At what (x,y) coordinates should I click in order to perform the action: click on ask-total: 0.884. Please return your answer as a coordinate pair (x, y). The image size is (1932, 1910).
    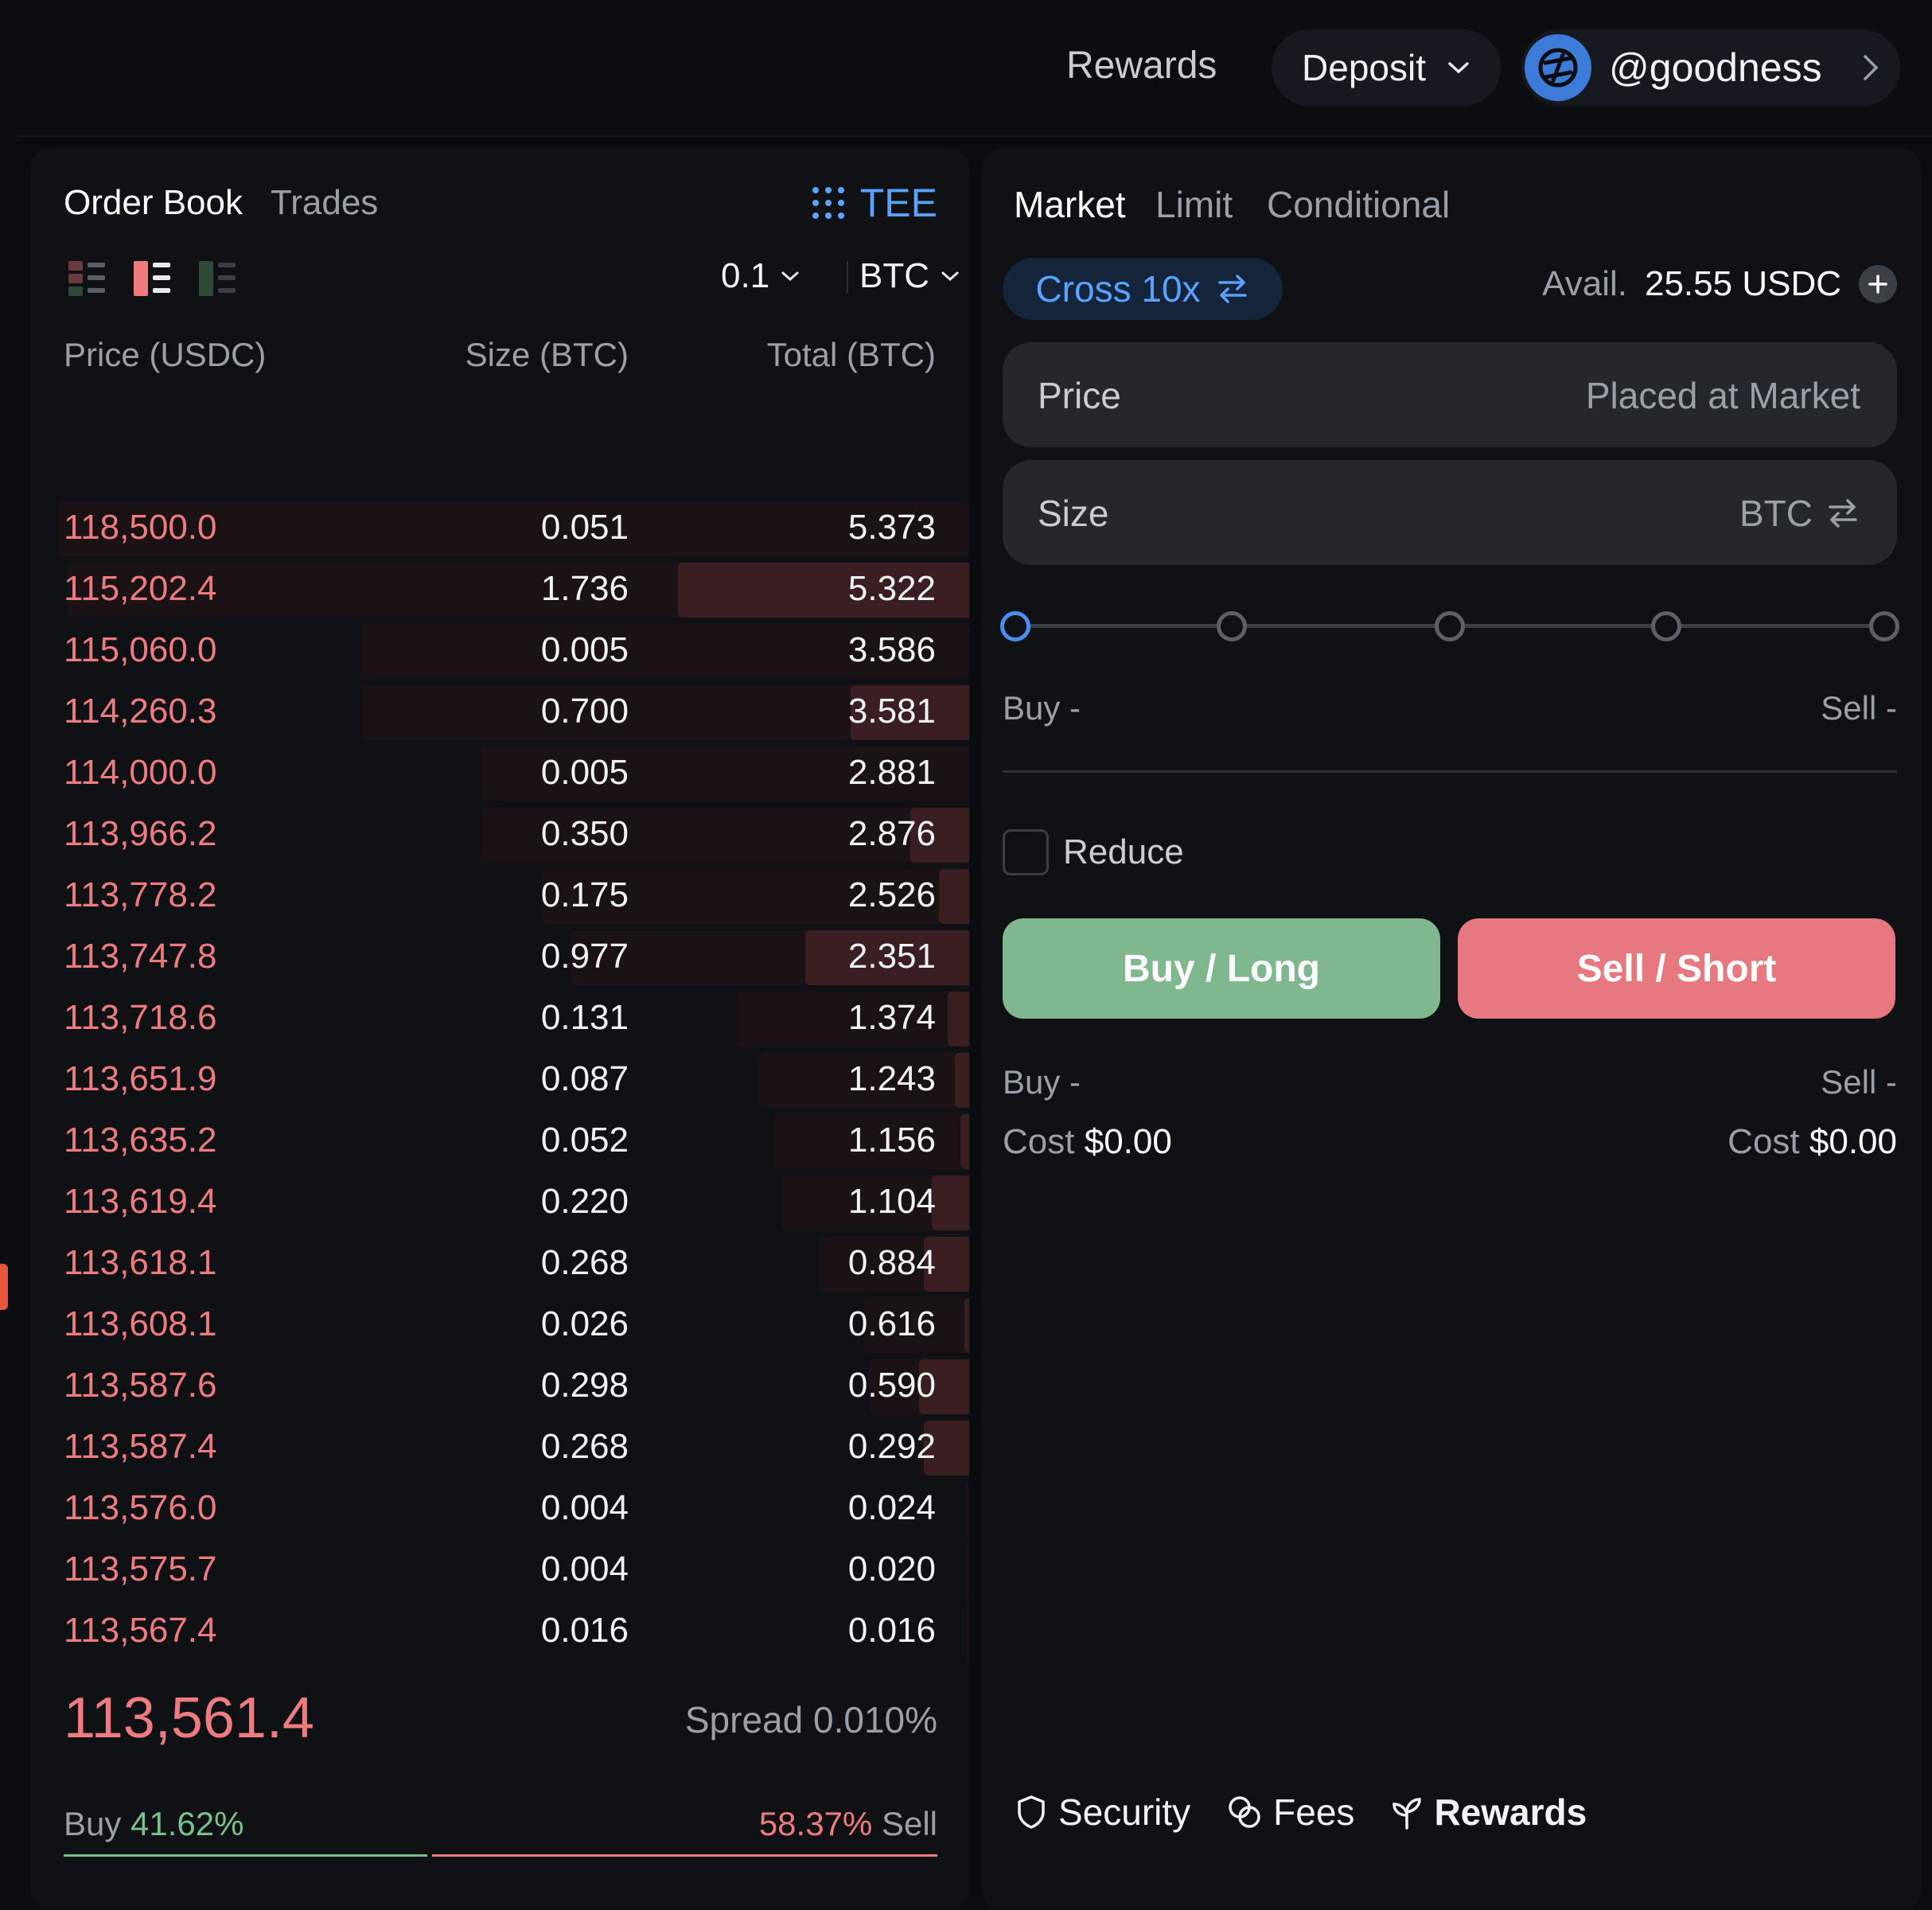
    Looking at the image, I should click on (891, 1262).